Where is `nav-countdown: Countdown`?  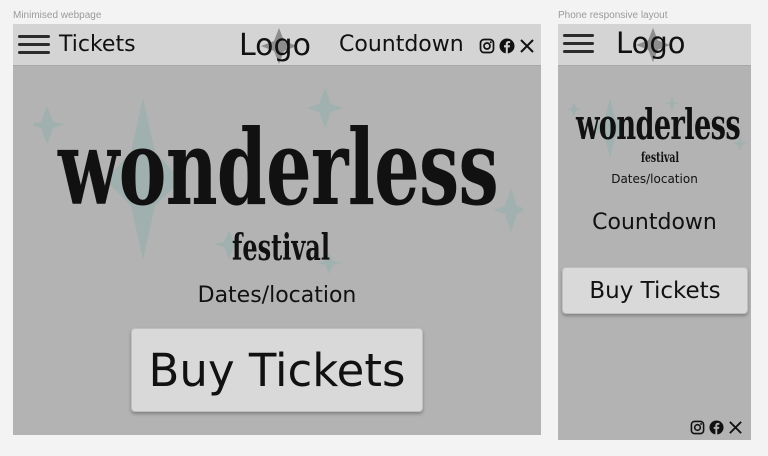
nav-countdown: Countdown is located at coordinates (401, 44).